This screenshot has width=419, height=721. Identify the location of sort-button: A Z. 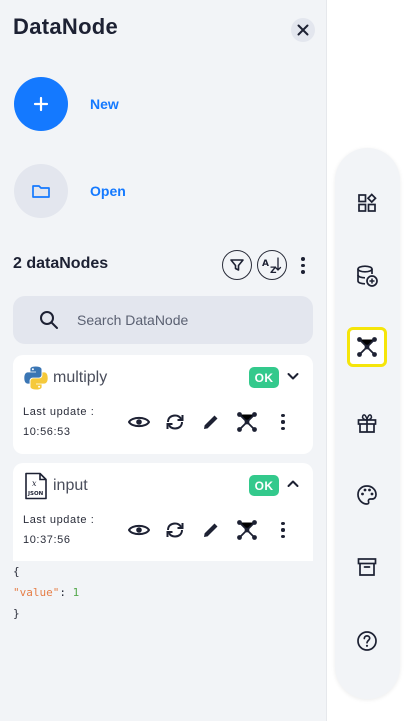
(272, 265).